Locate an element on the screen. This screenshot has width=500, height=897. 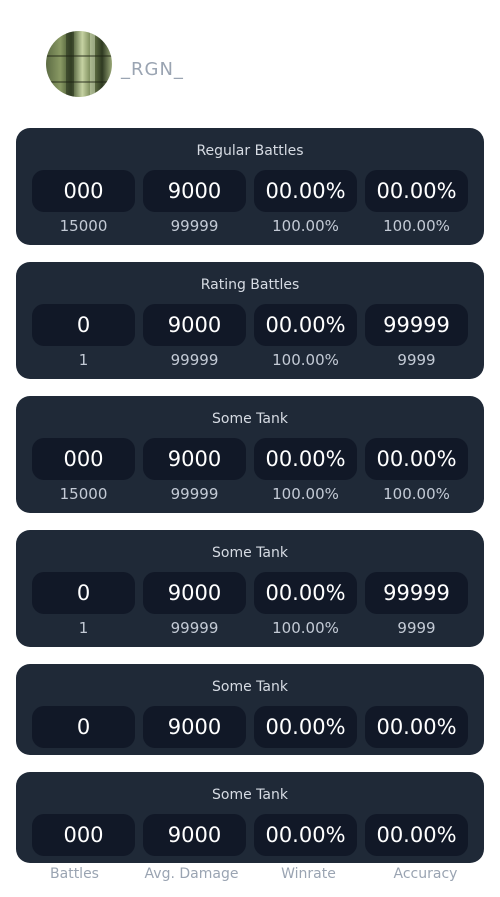
card-title: Rating Battles is located at coordinates (250, 285).